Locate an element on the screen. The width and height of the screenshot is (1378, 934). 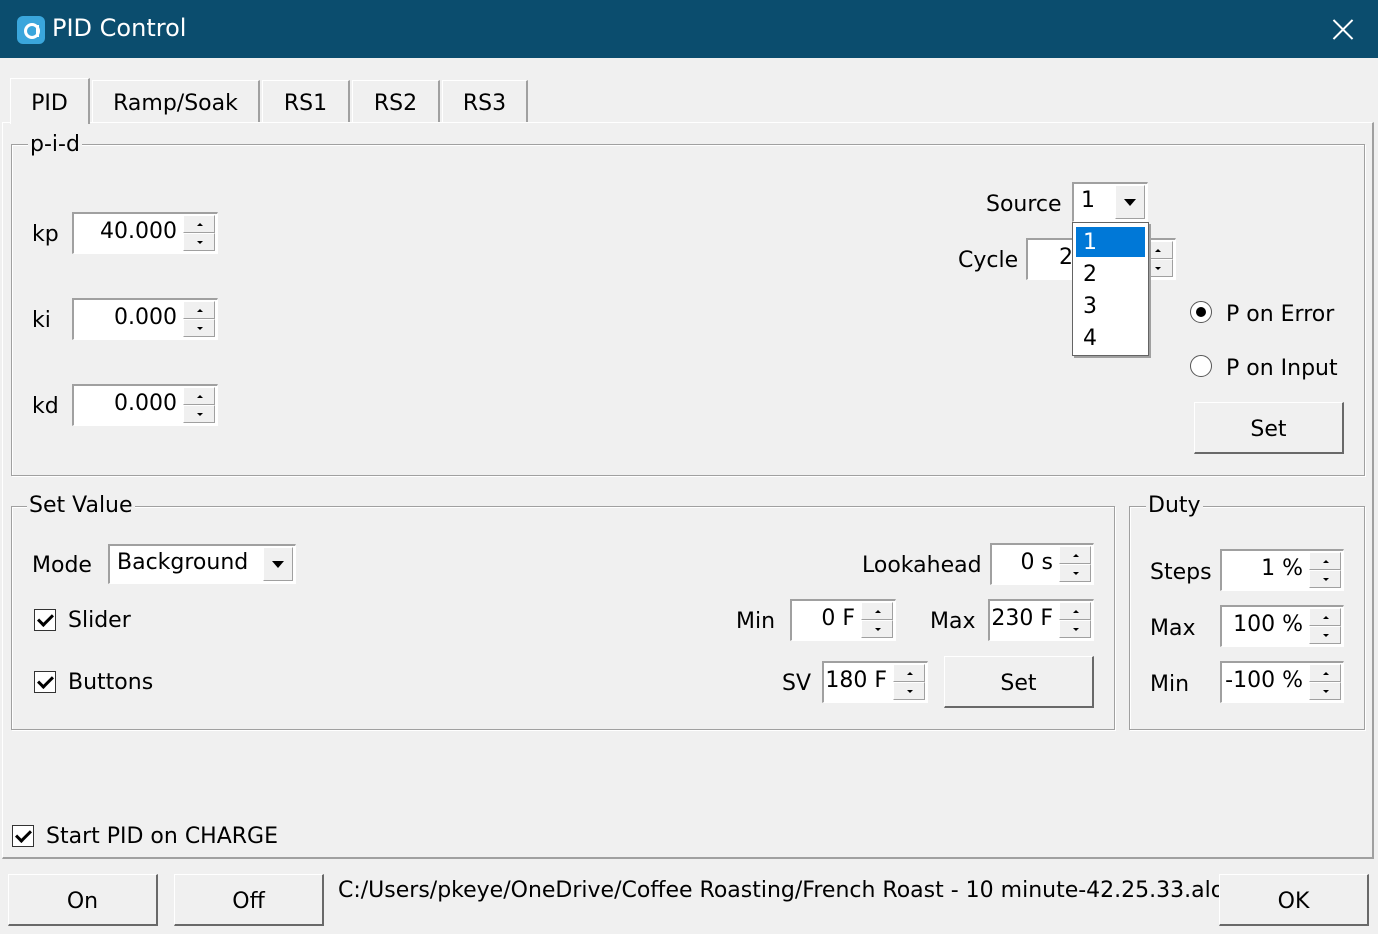
duty-steps-spinbox: 1 % is located at coordinates (1282, 570).